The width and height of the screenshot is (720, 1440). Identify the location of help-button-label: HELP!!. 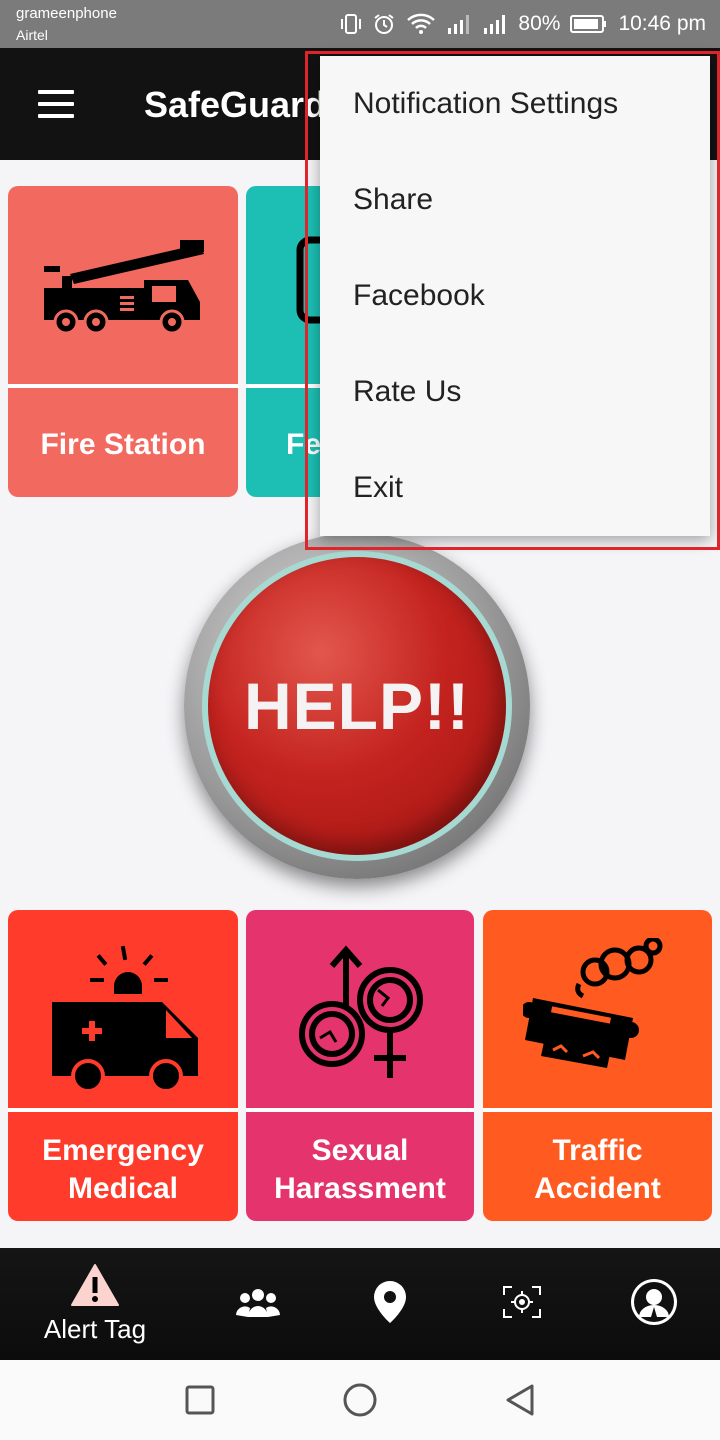
(357, 706).